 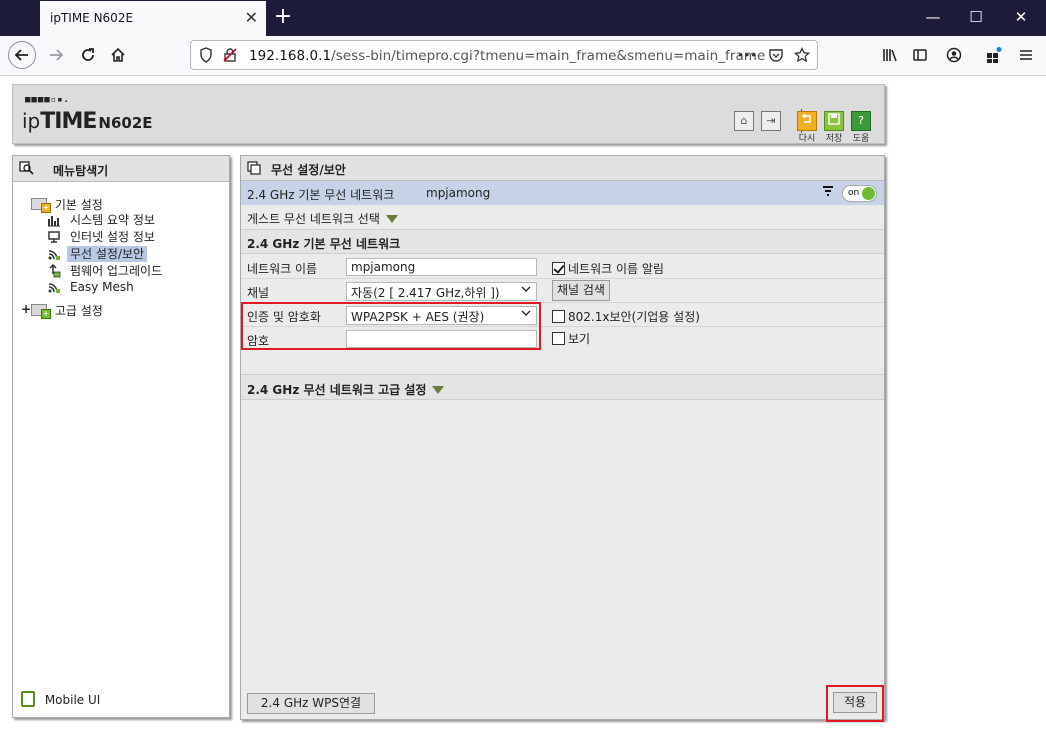 I want to click on channel-row: 채널 자동(2 [ 2.417 GHz,하위 ]) 채널 검색, so click(x=562, y=291).